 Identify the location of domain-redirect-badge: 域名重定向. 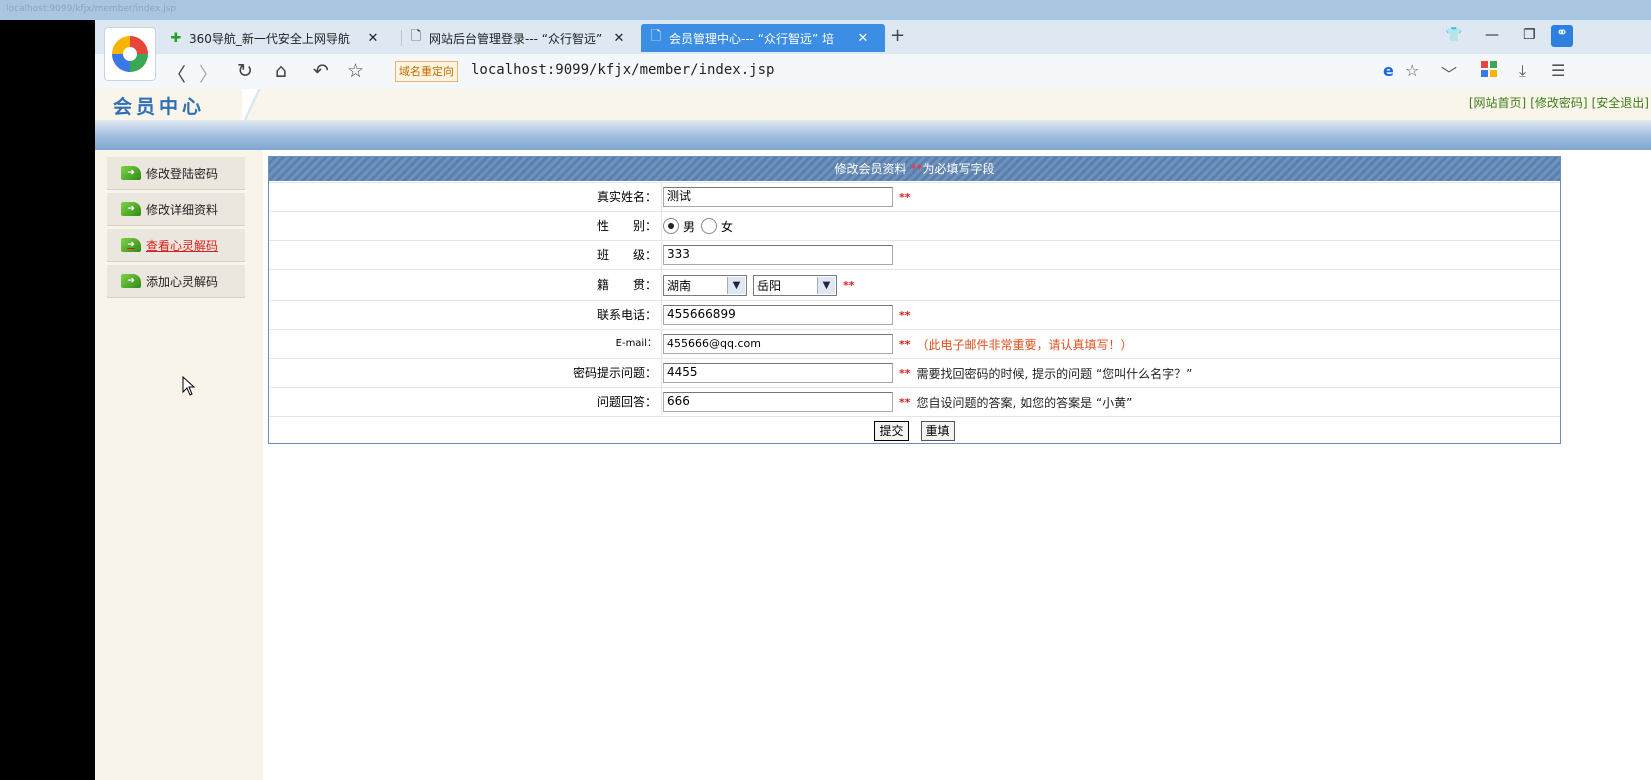
(426, 71).